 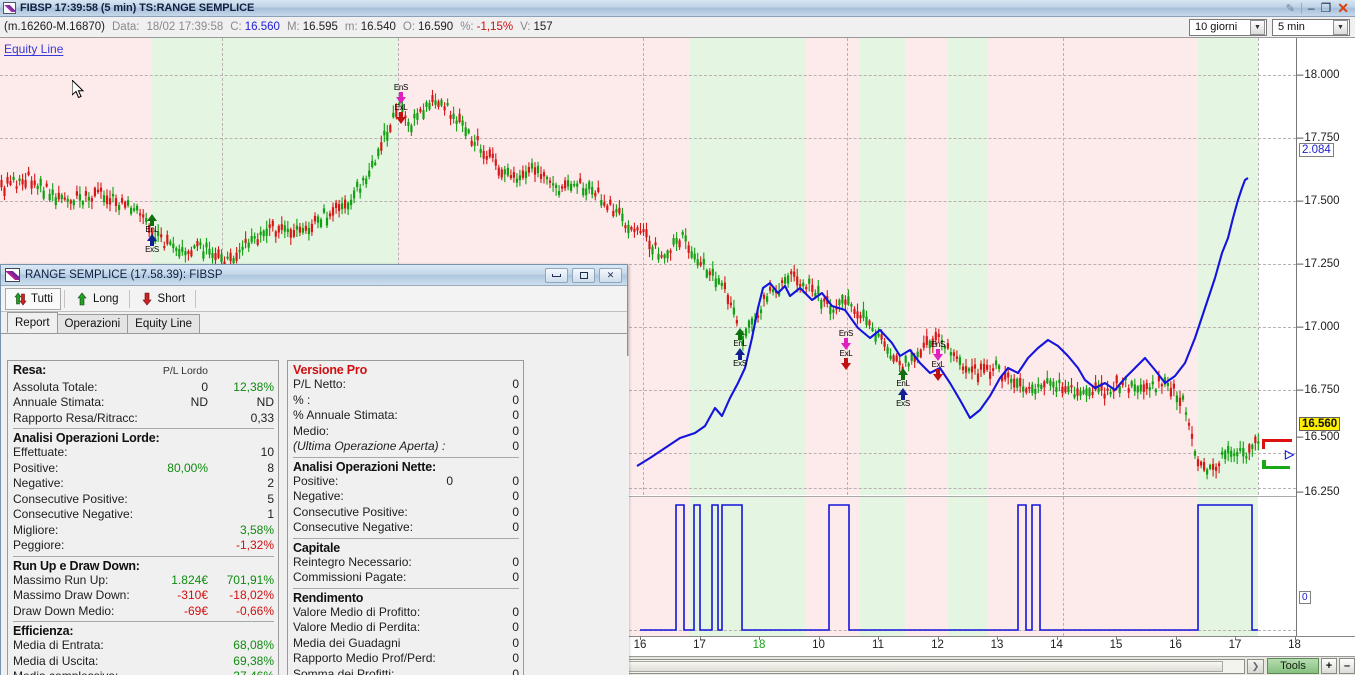 What do you see at coordinates (311, 430) in the screenshot?
I see `report-row-label: Medio:` at bounding box center [311, 430].